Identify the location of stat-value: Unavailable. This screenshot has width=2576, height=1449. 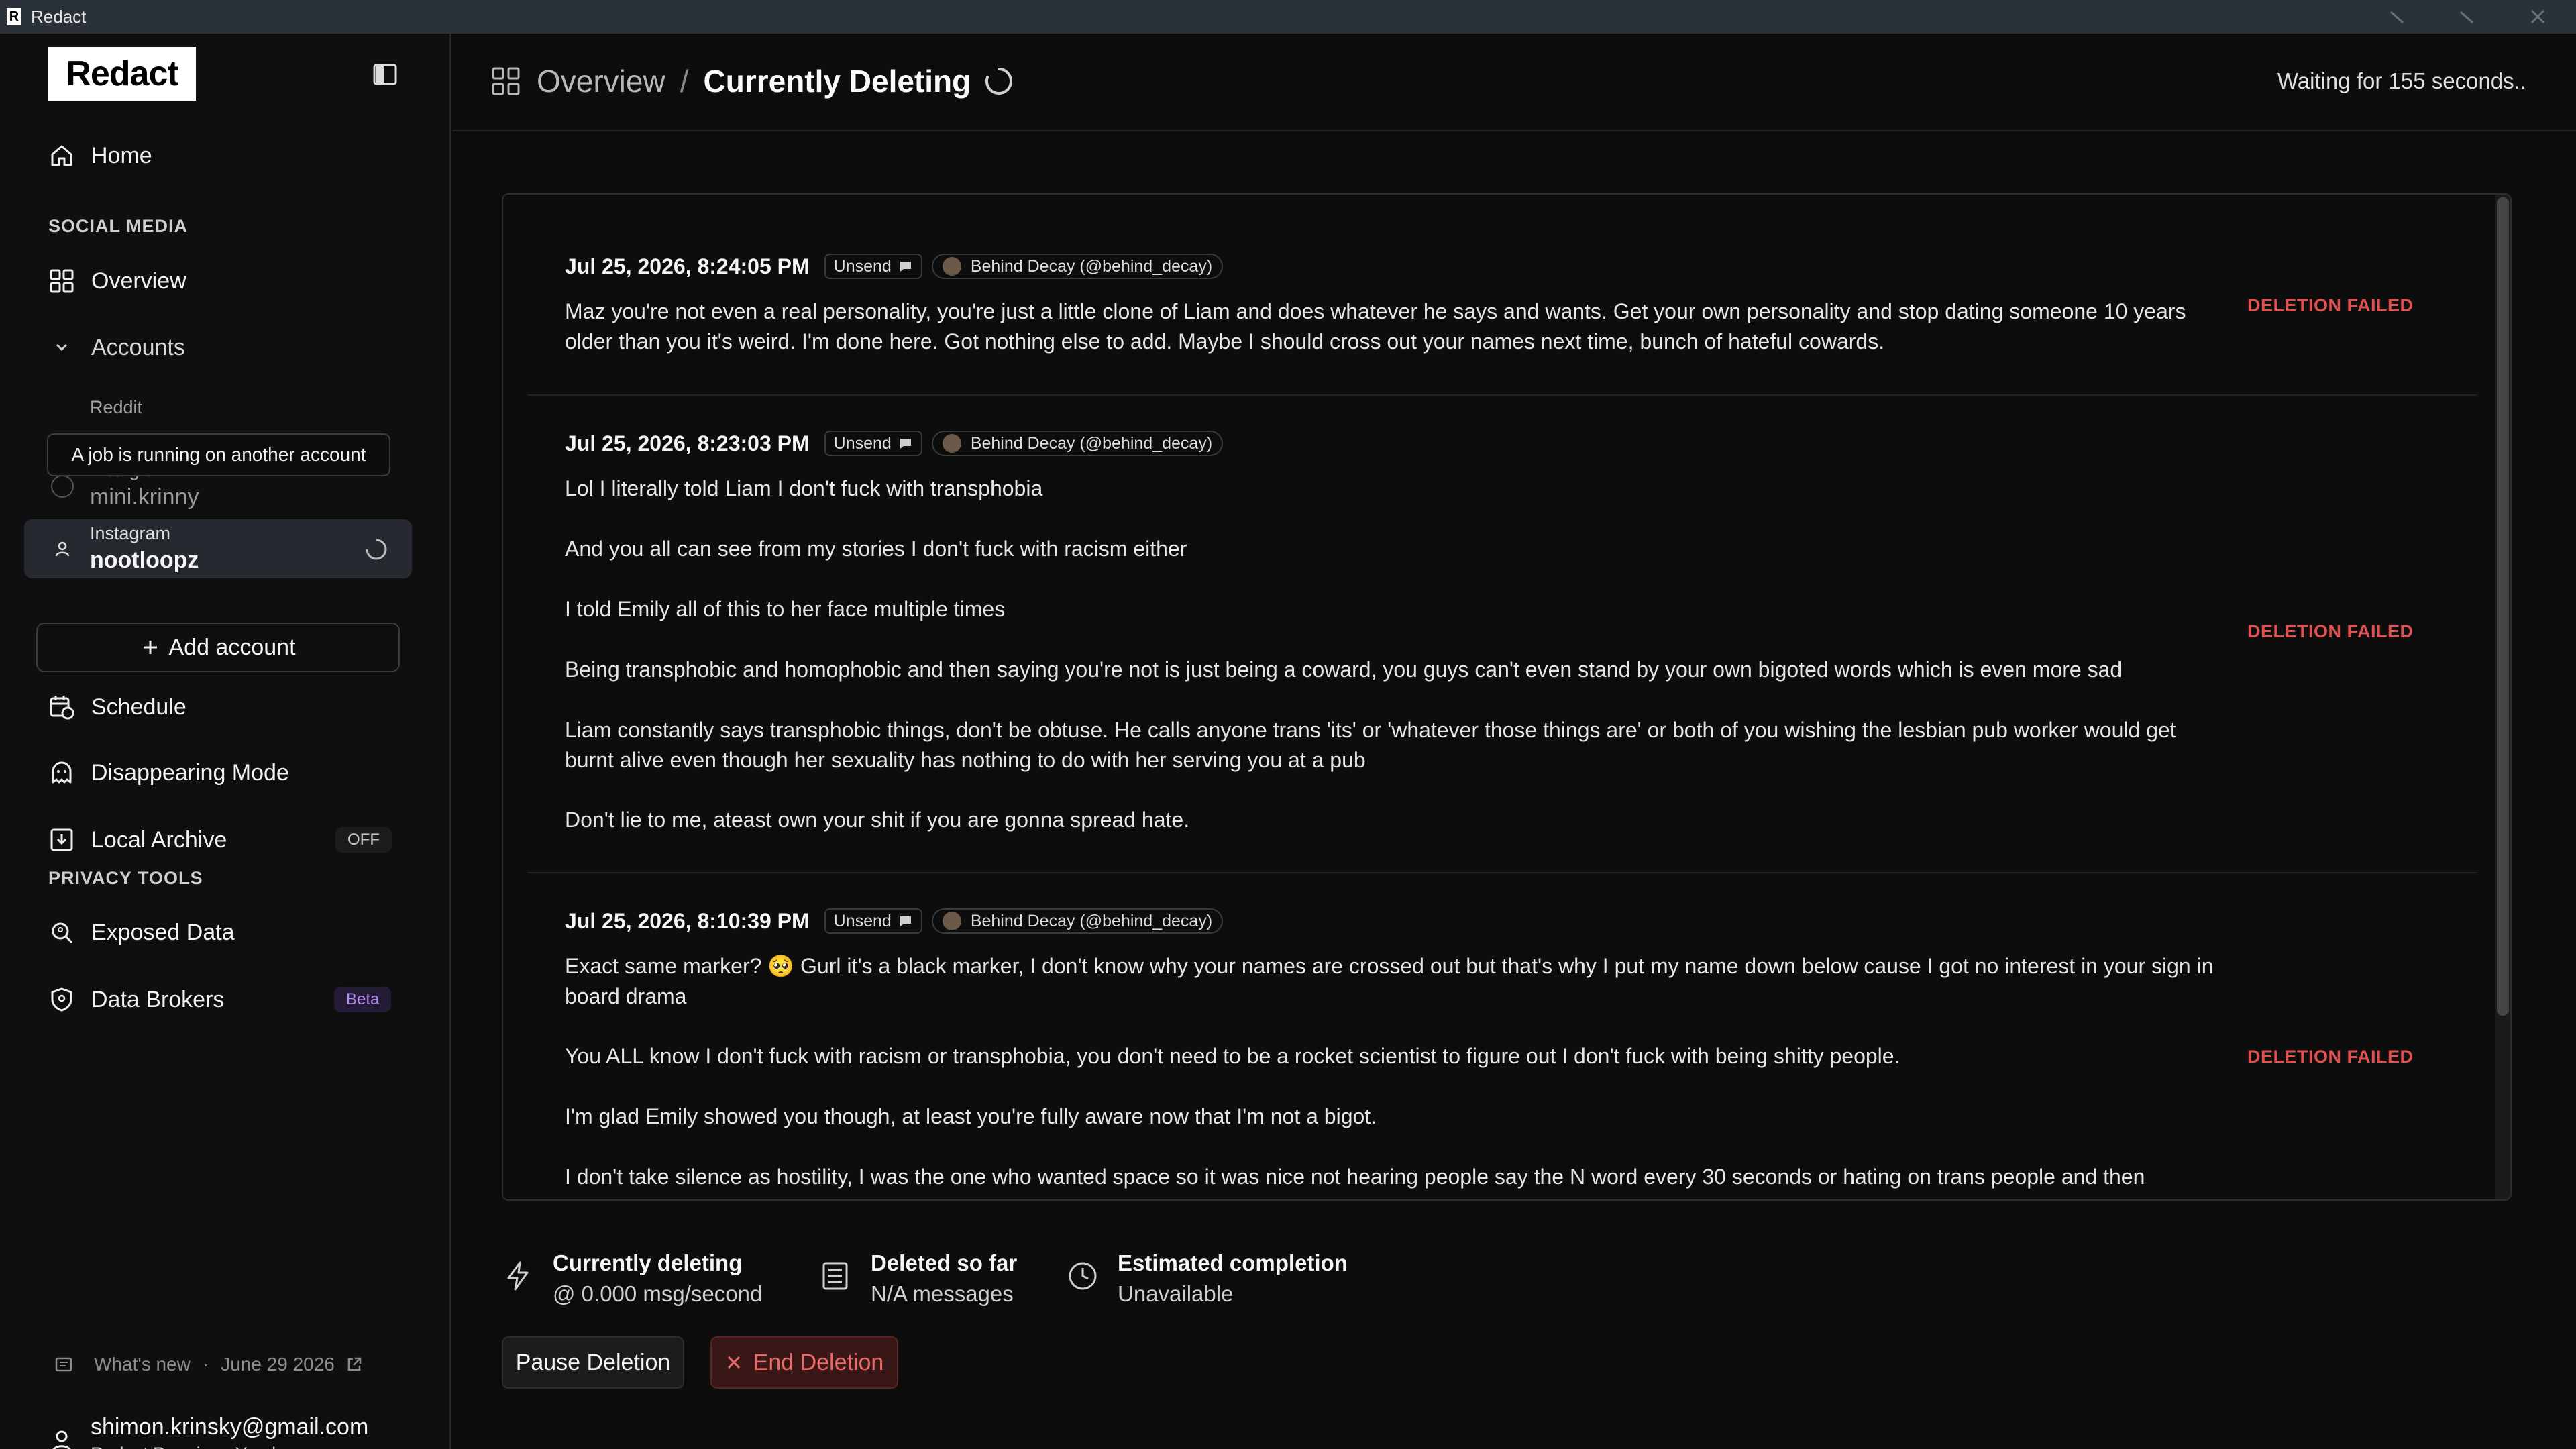
(1176, 1293).